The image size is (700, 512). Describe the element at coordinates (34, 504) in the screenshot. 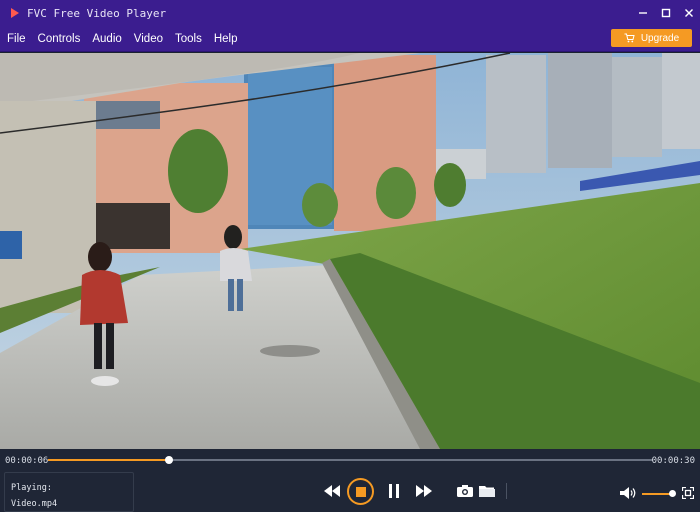

I see `file-name: Video.mp4` at that location.